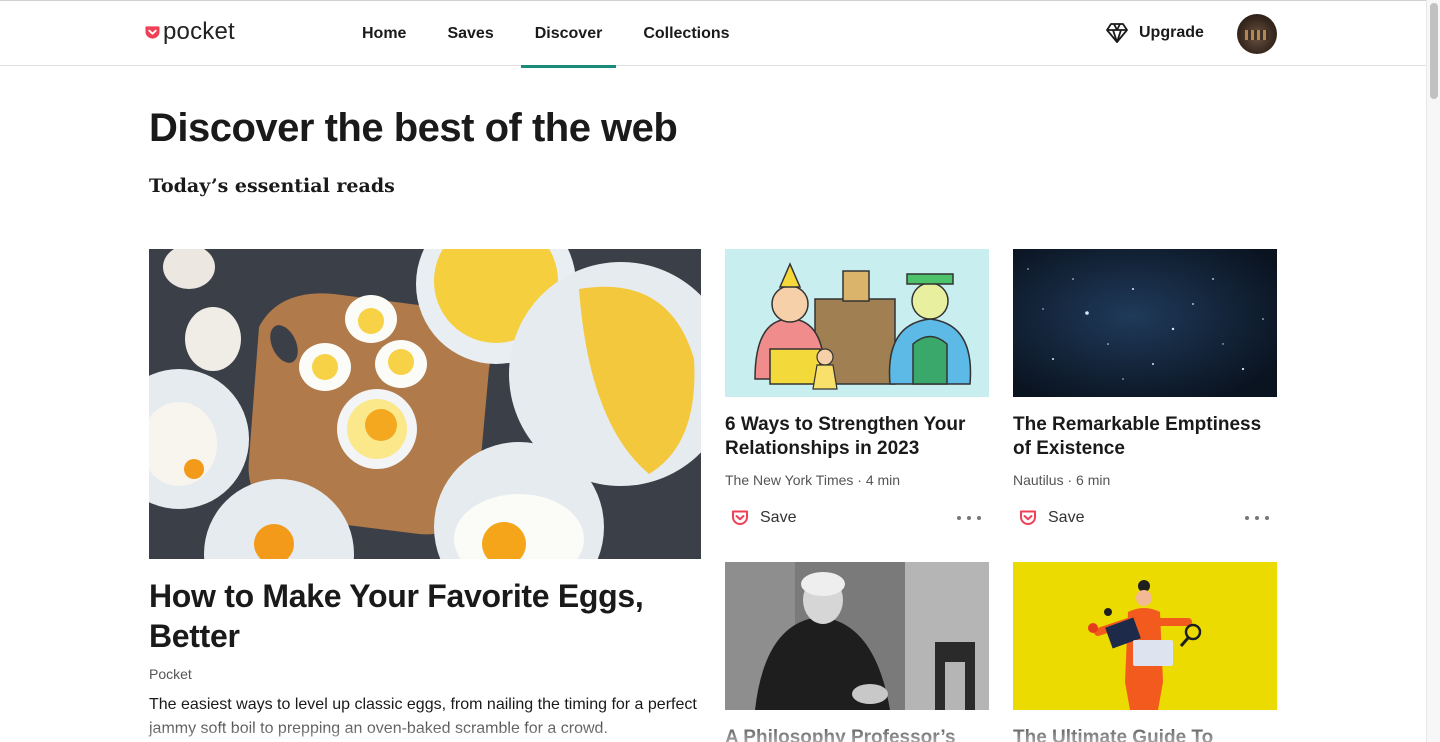 The image size is (1440, 742). I want to click on card-meta: Nautilus · 6 min, so click(1062, 480).